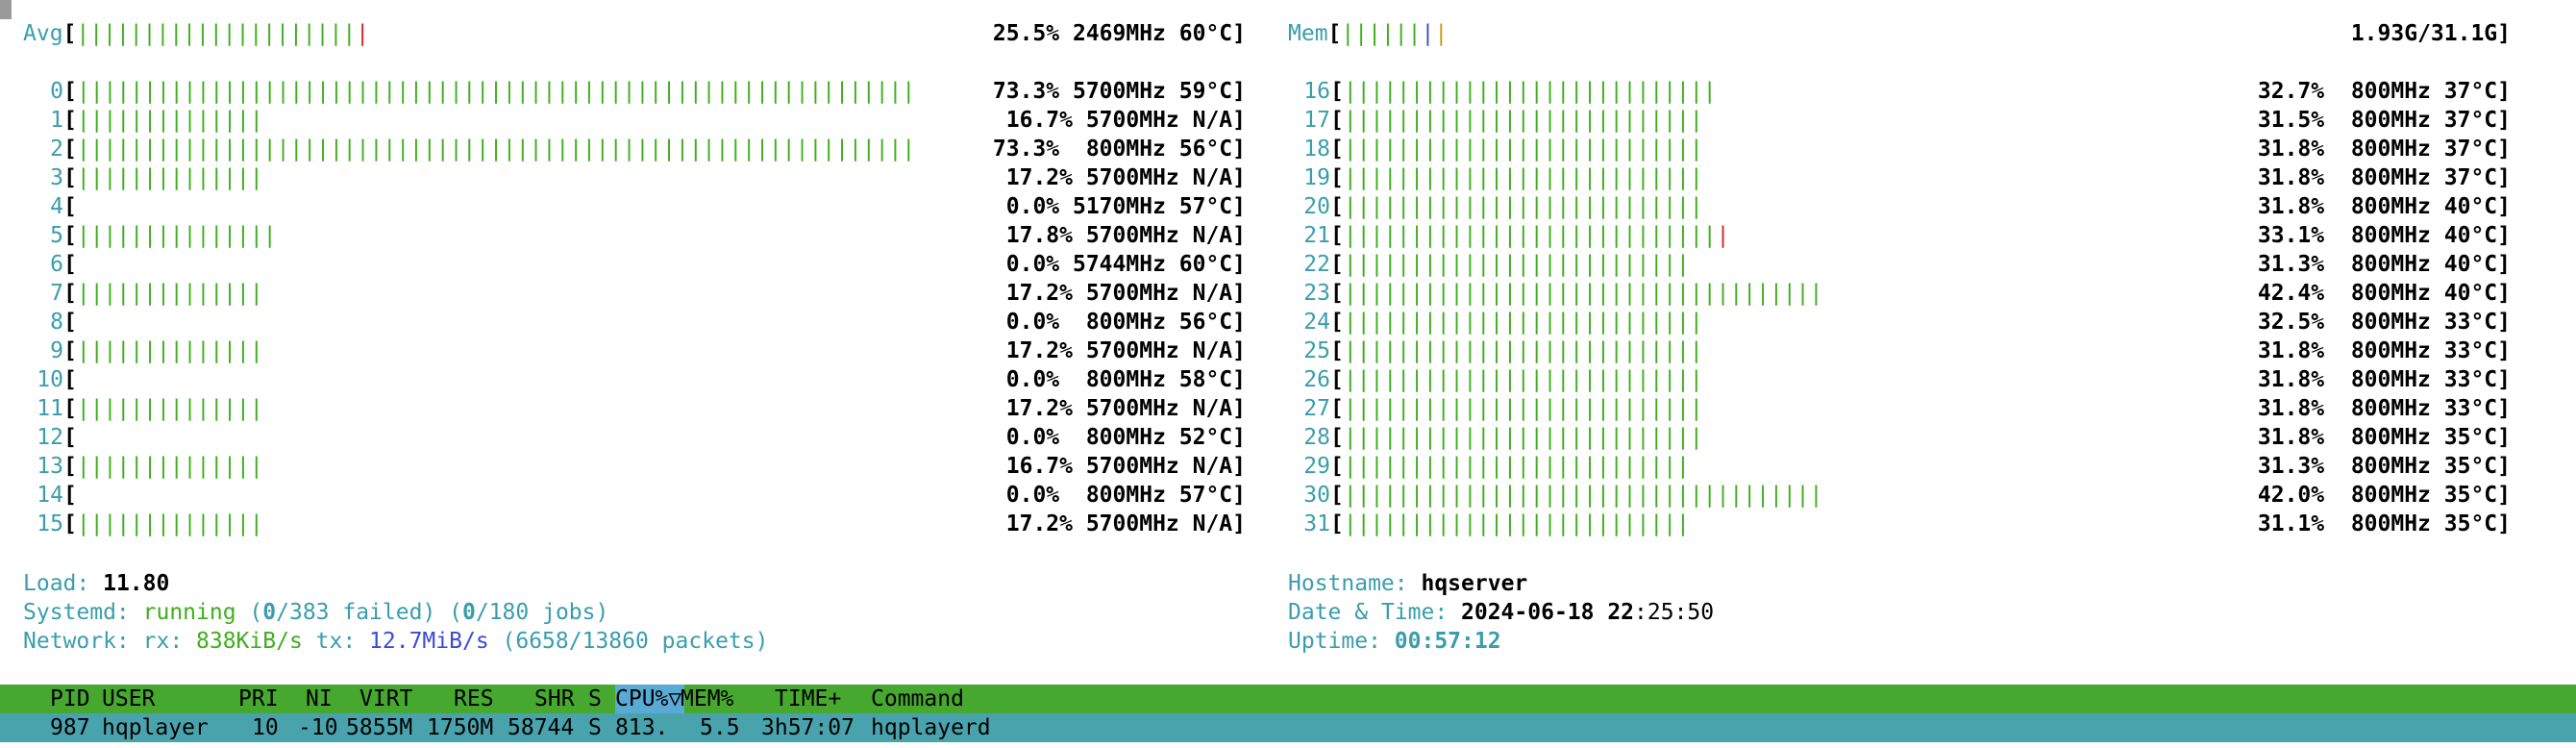  Describe the element at coordinates (2384, 437) in the screenshot. I see `cpu-stats: 31.8% 800MHz 35°C]` at that location.